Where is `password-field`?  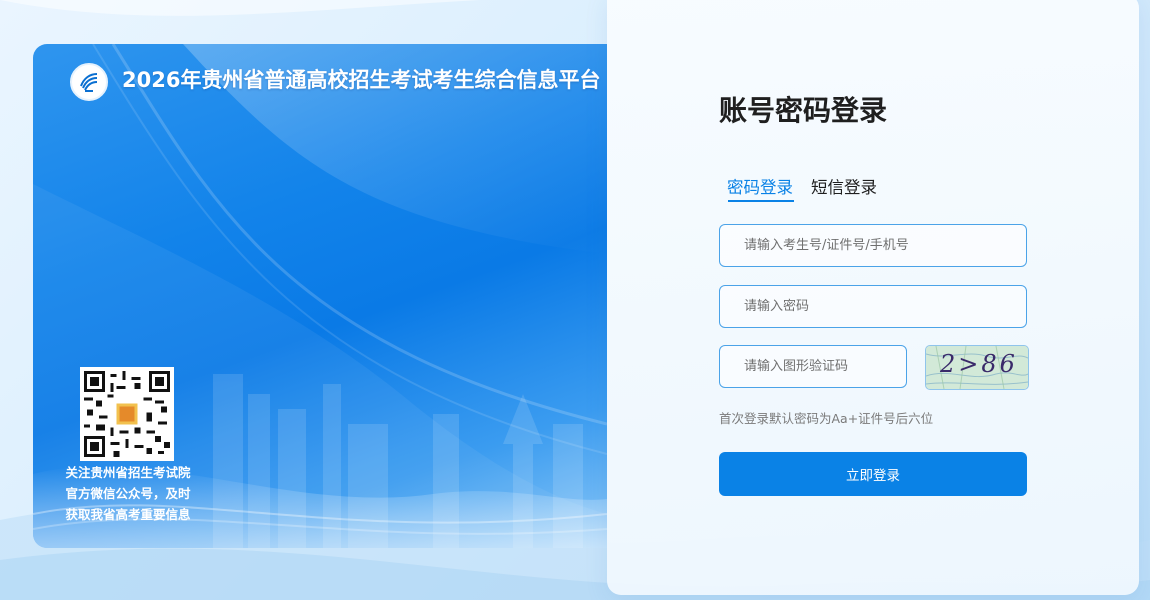 password-field is located at coordinates (873, 306).